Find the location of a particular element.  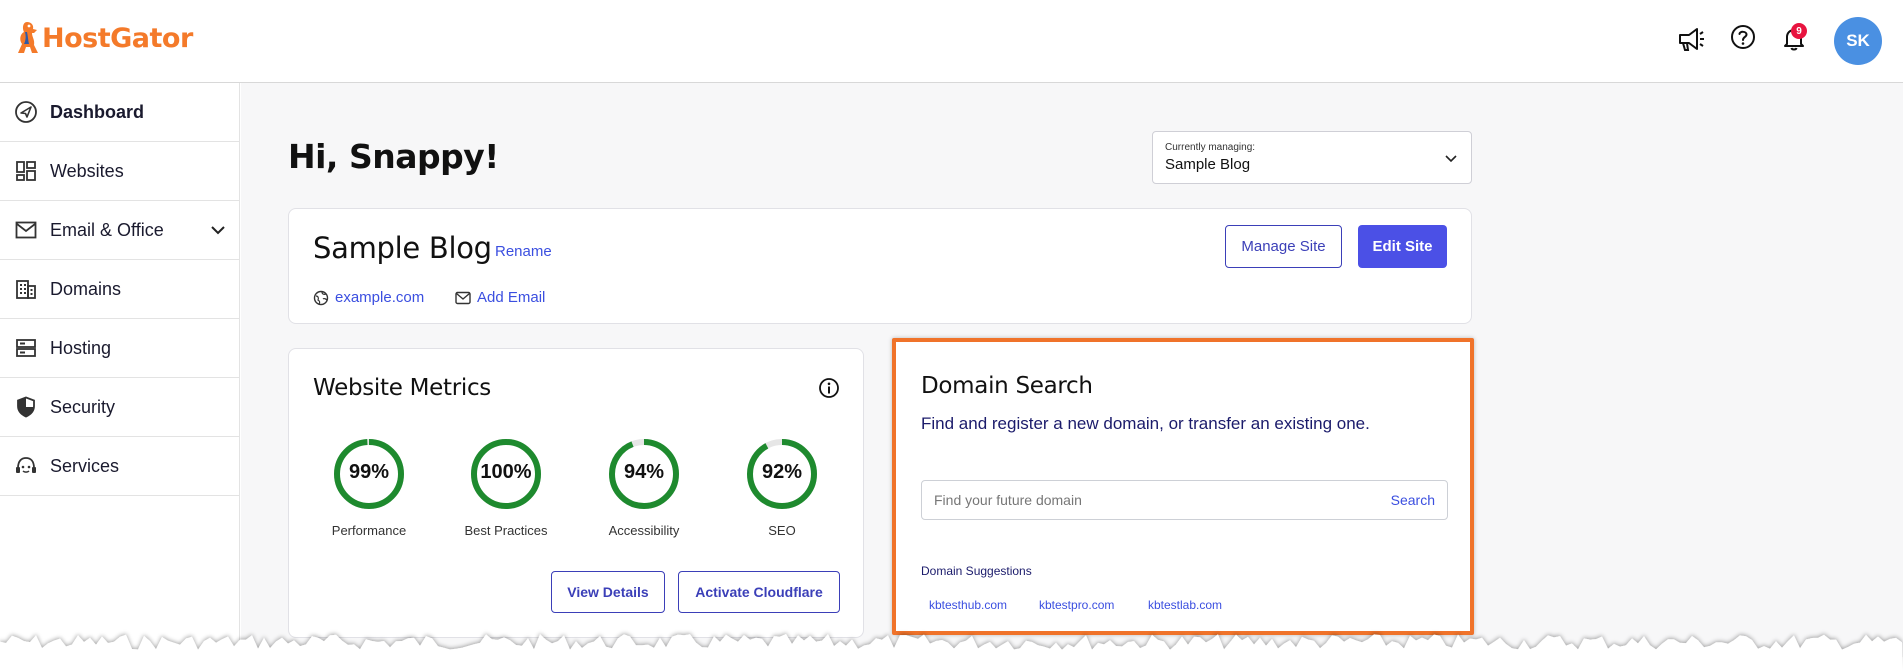

building-icon is located at coordinates (26, 289).